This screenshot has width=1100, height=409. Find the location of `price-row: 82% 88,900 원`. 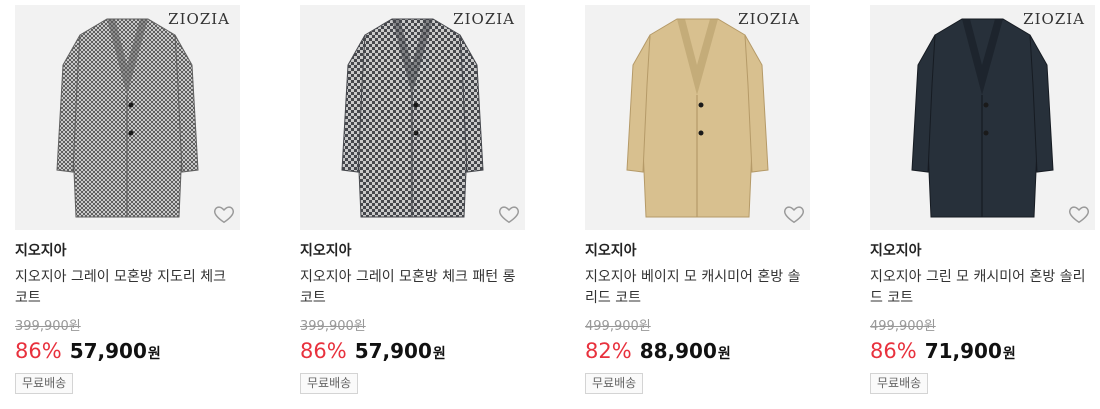

price-row: 82% 88,900 원 is located at coordinates (697, 352).